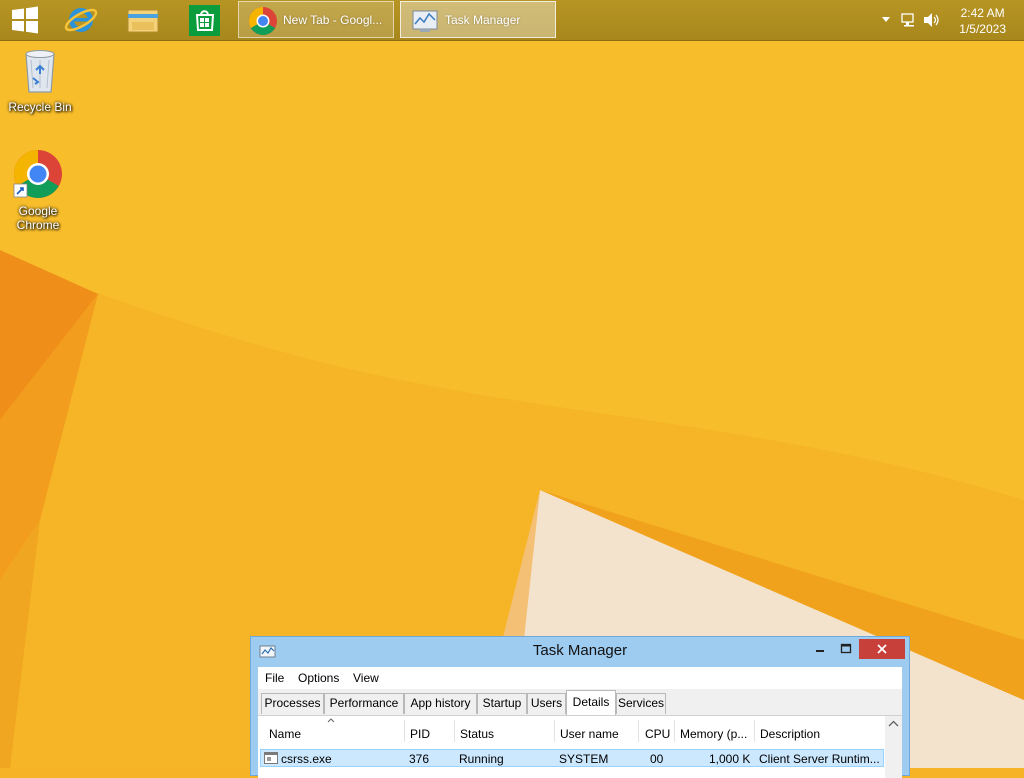  I want to click on taskbar-item-task-manager: Task Manager, so click(478, 19).